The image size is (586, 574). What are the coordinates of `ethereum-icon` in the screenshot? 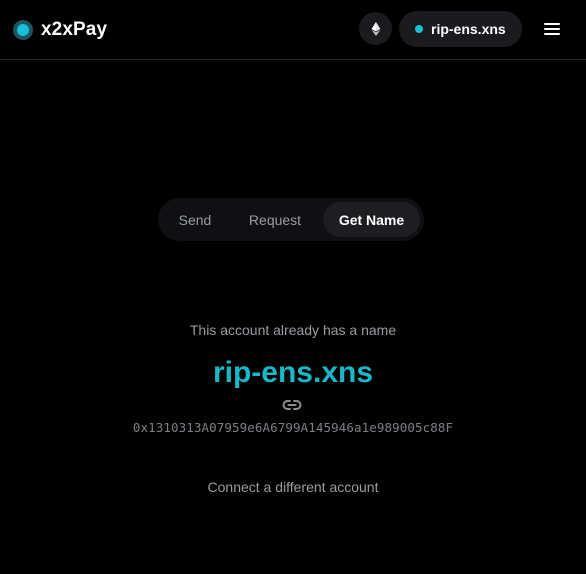 It's located at (375, 28).